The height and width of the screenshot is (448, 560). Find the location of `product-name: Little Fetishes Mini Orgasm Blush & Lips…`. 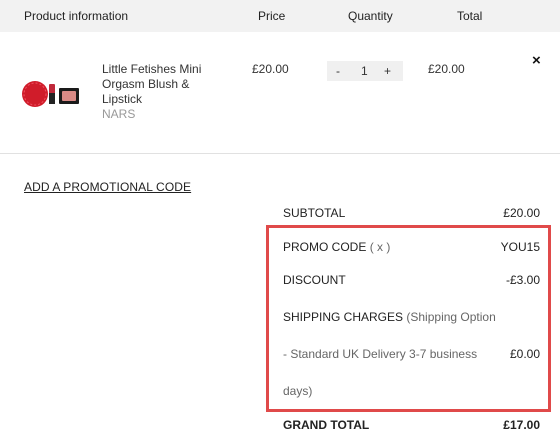

product-name: Little Fetishes Mini Orgasm Blush & Lips… is located at coordinates (159, 84).